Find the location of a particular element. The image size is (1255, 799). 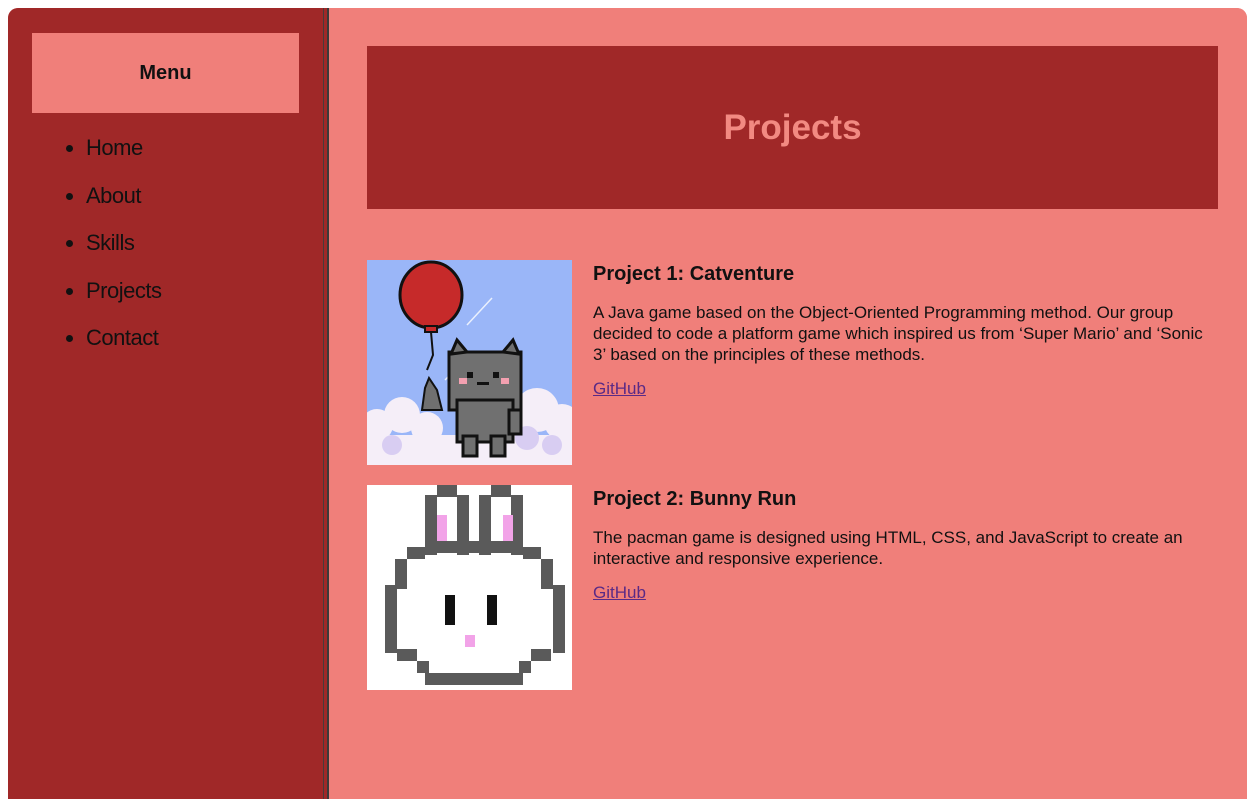

sidebar-item-label: About is located at coordinates (114, 195).